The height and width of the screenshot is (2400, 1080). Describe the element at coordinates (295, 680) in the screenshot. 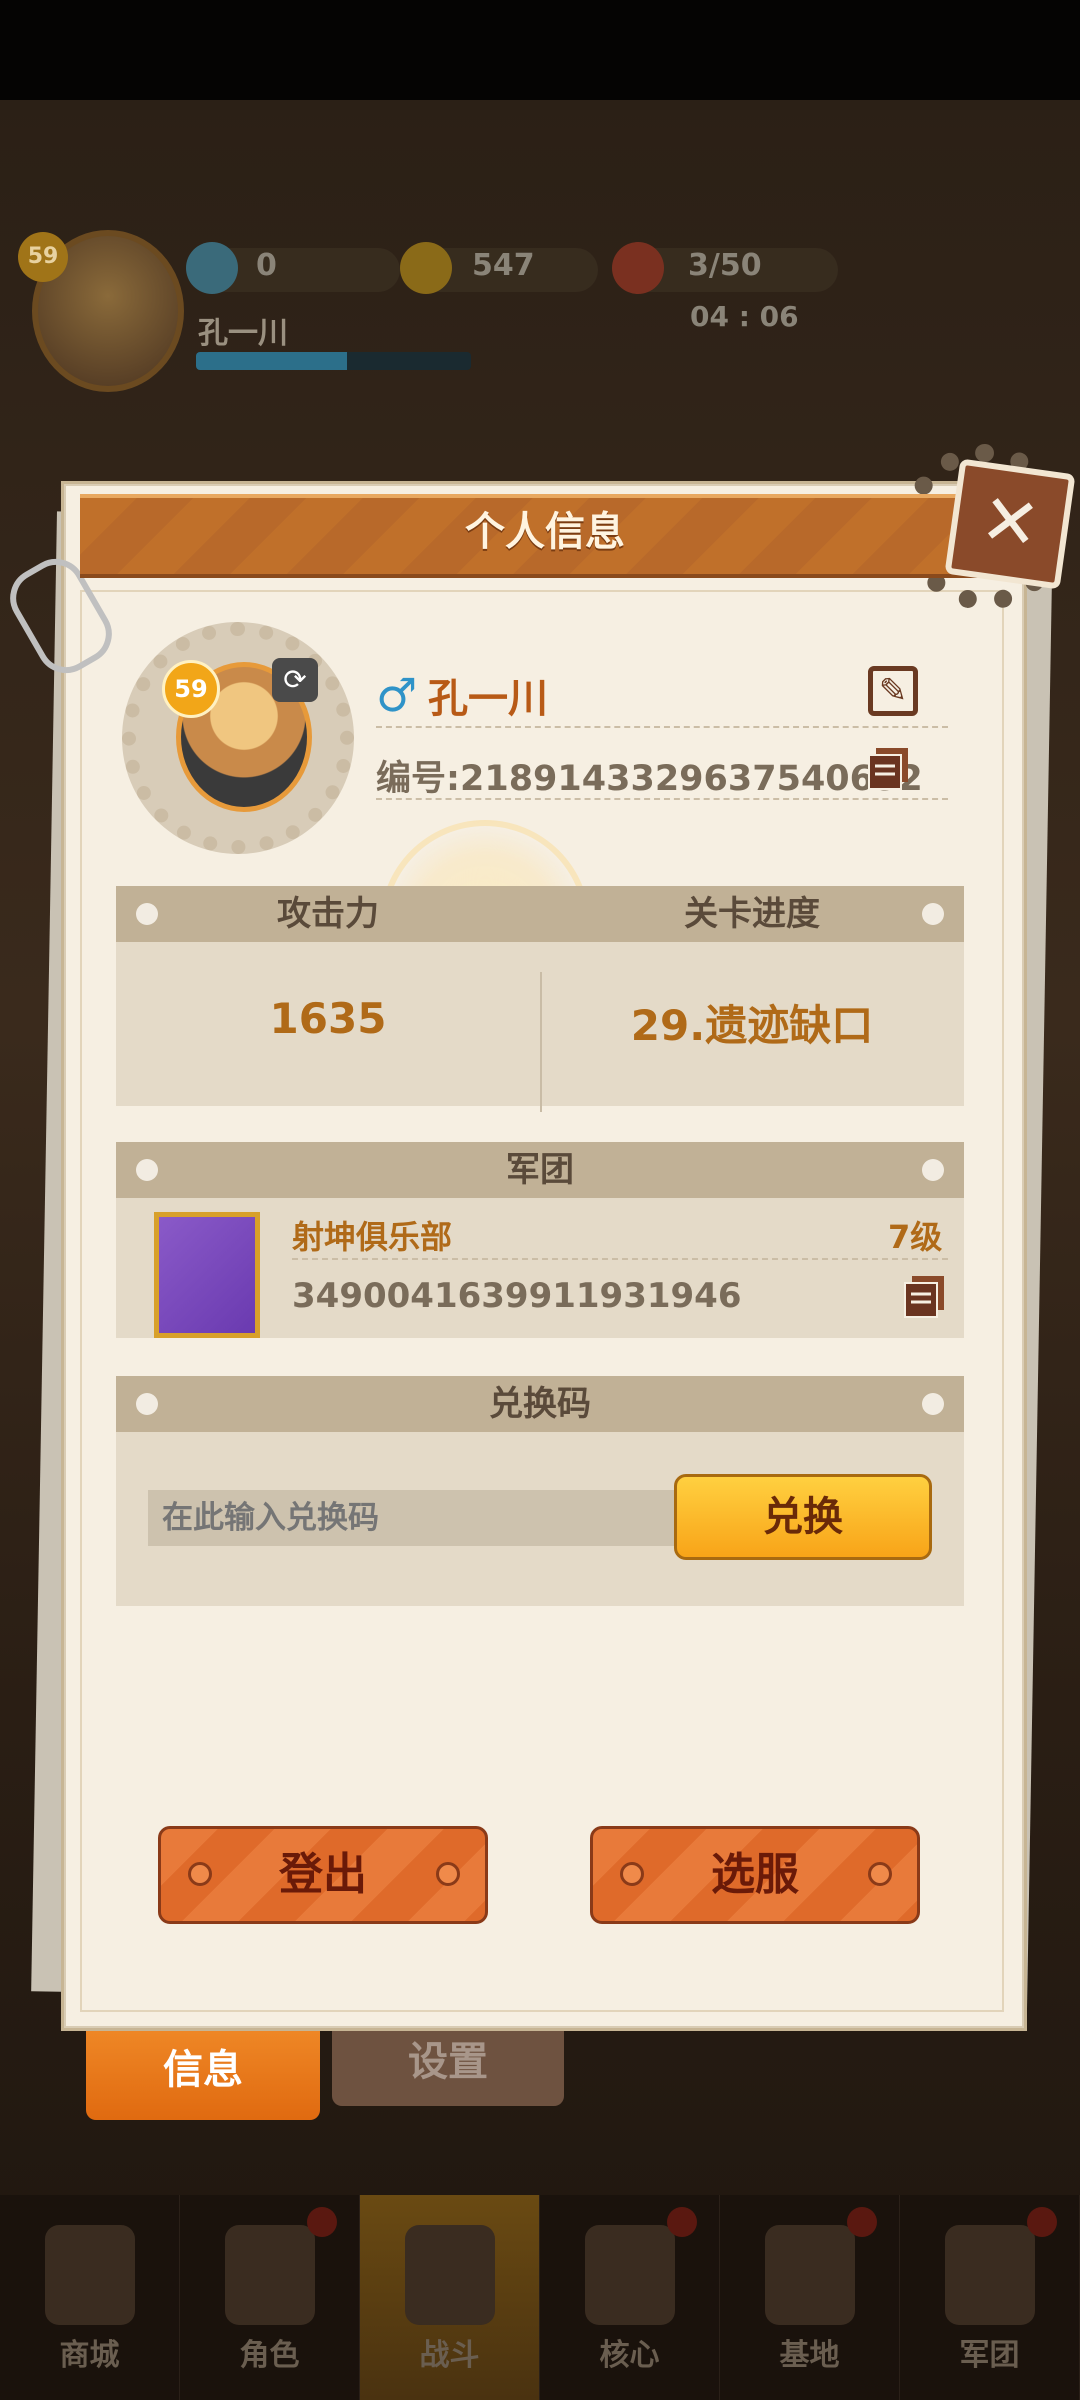

I see `swap-avatar-icon: ⟳` at that location.